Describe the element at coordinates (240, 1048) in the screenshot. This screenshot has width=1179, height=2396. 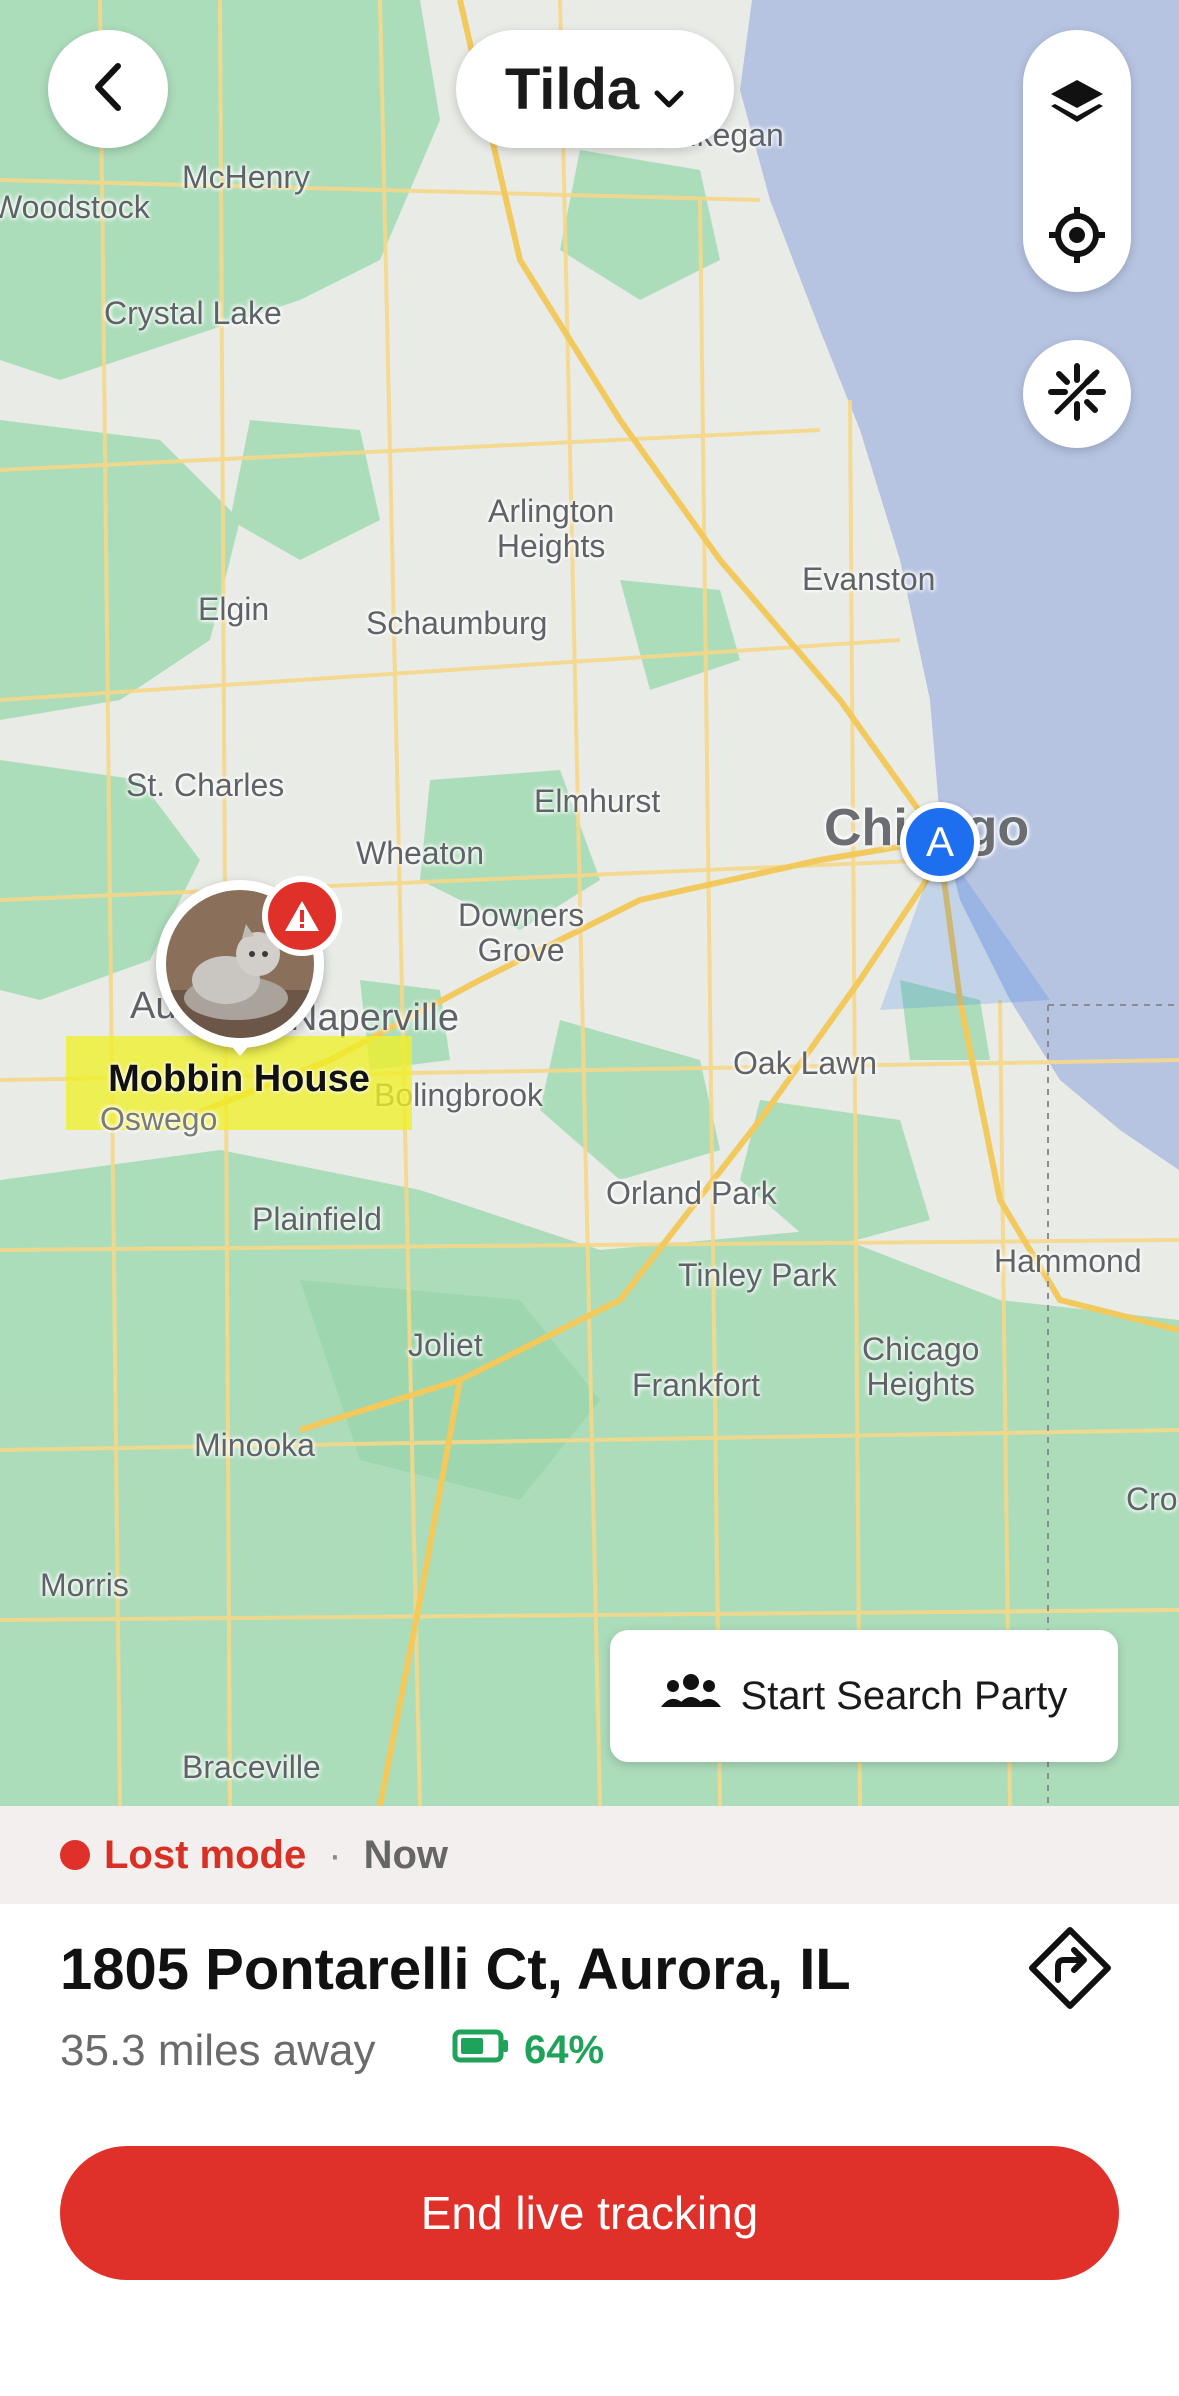
I see `pet-marker-pointer` at that location.